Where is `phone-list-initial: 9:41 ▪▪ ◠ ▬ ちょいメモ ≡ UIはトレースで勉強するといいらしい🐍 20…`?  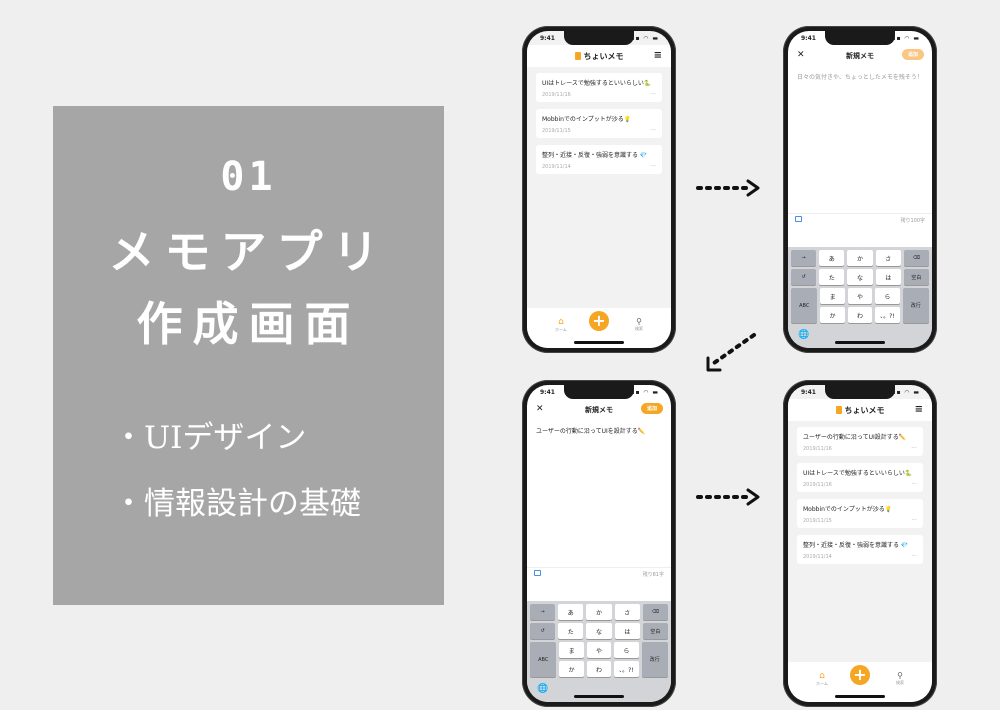 phone-list-initial: 9:41 ▪▪ ◠ ▬ ちょいメモ ≡ UIはトレースで勉強するといいらしい🐍 20… is located at coordinates (599, 189).